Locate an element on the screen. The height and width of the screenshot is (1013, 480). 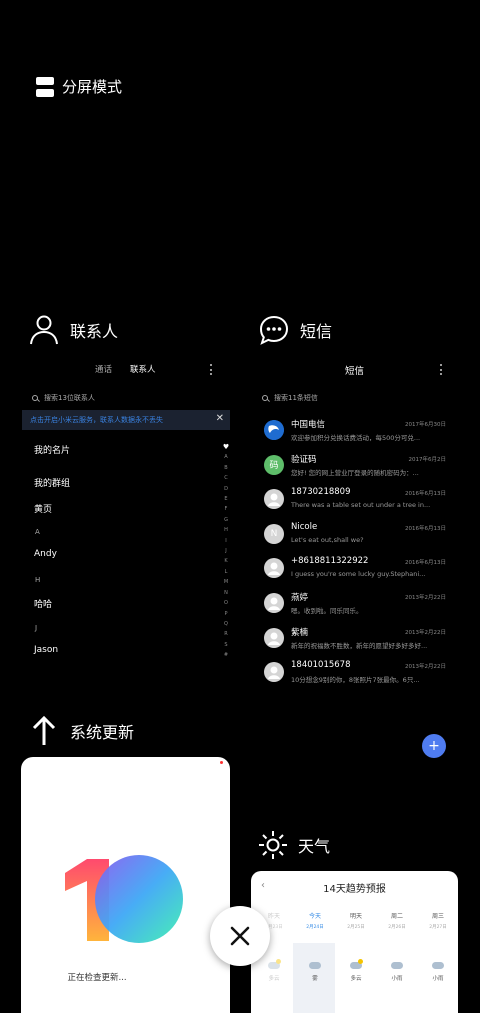
date-label: 2月27日 is located at coordinates (438, 927).